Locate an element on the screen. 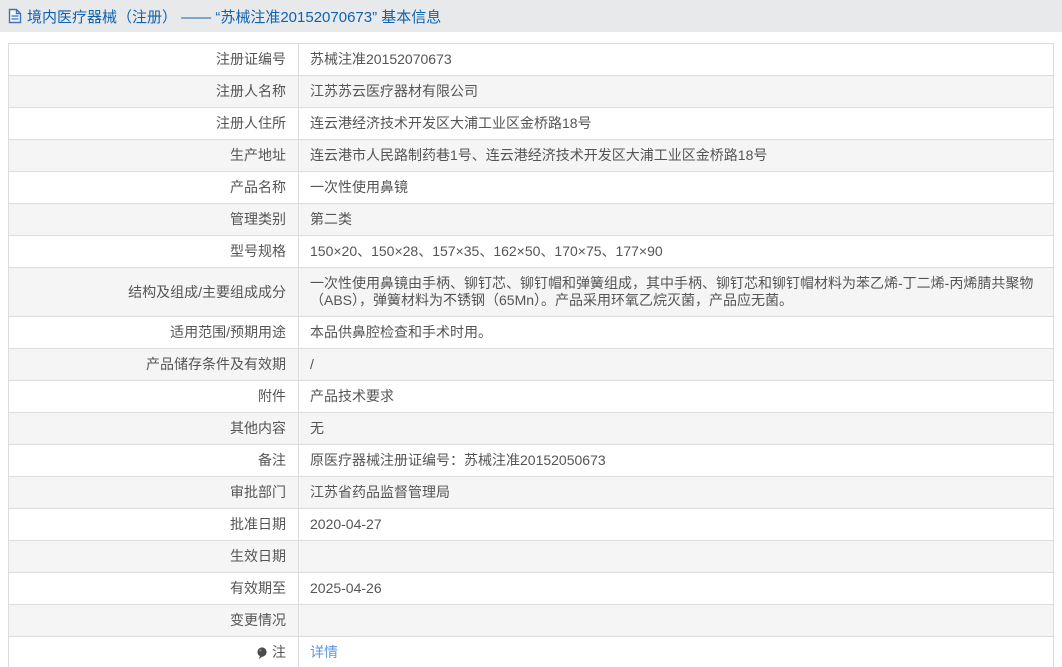 The height and width of the screenshot is (667, 1062). table-row: 审批部门 江苏省药品监督管理局 is located at coordinates (531, 493).